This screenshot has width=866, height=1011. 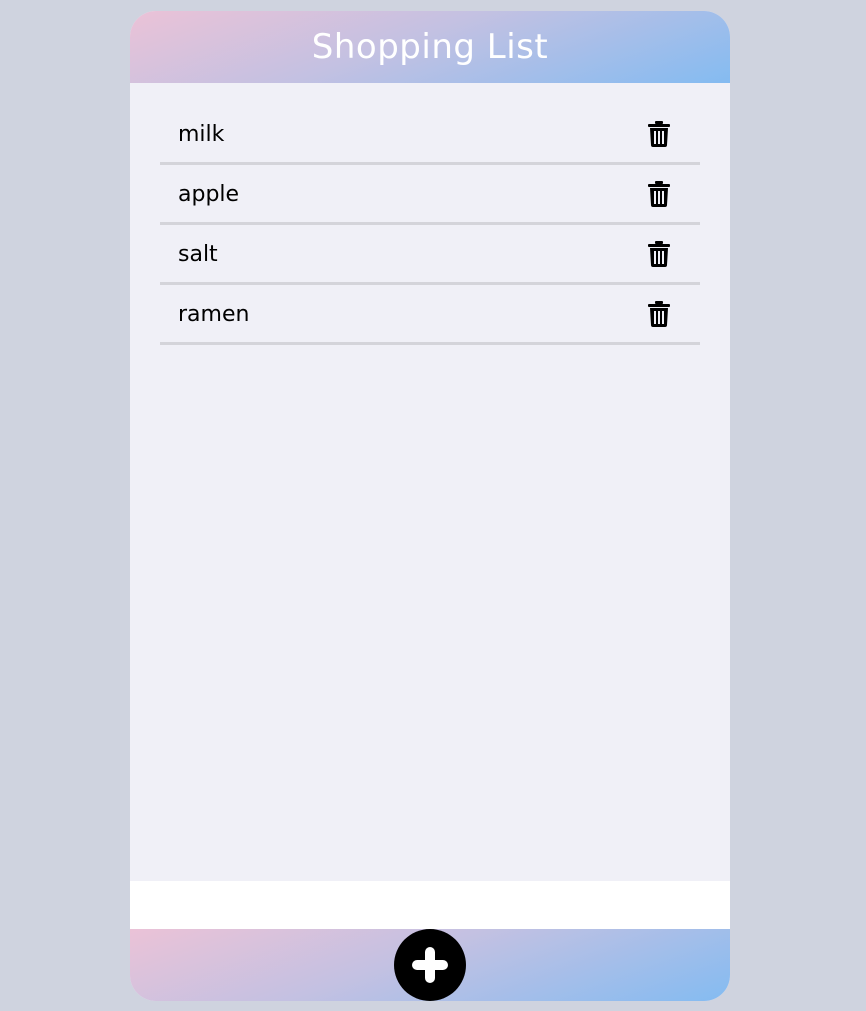 I want to click on add-item-button, so click(x=430, y=965).